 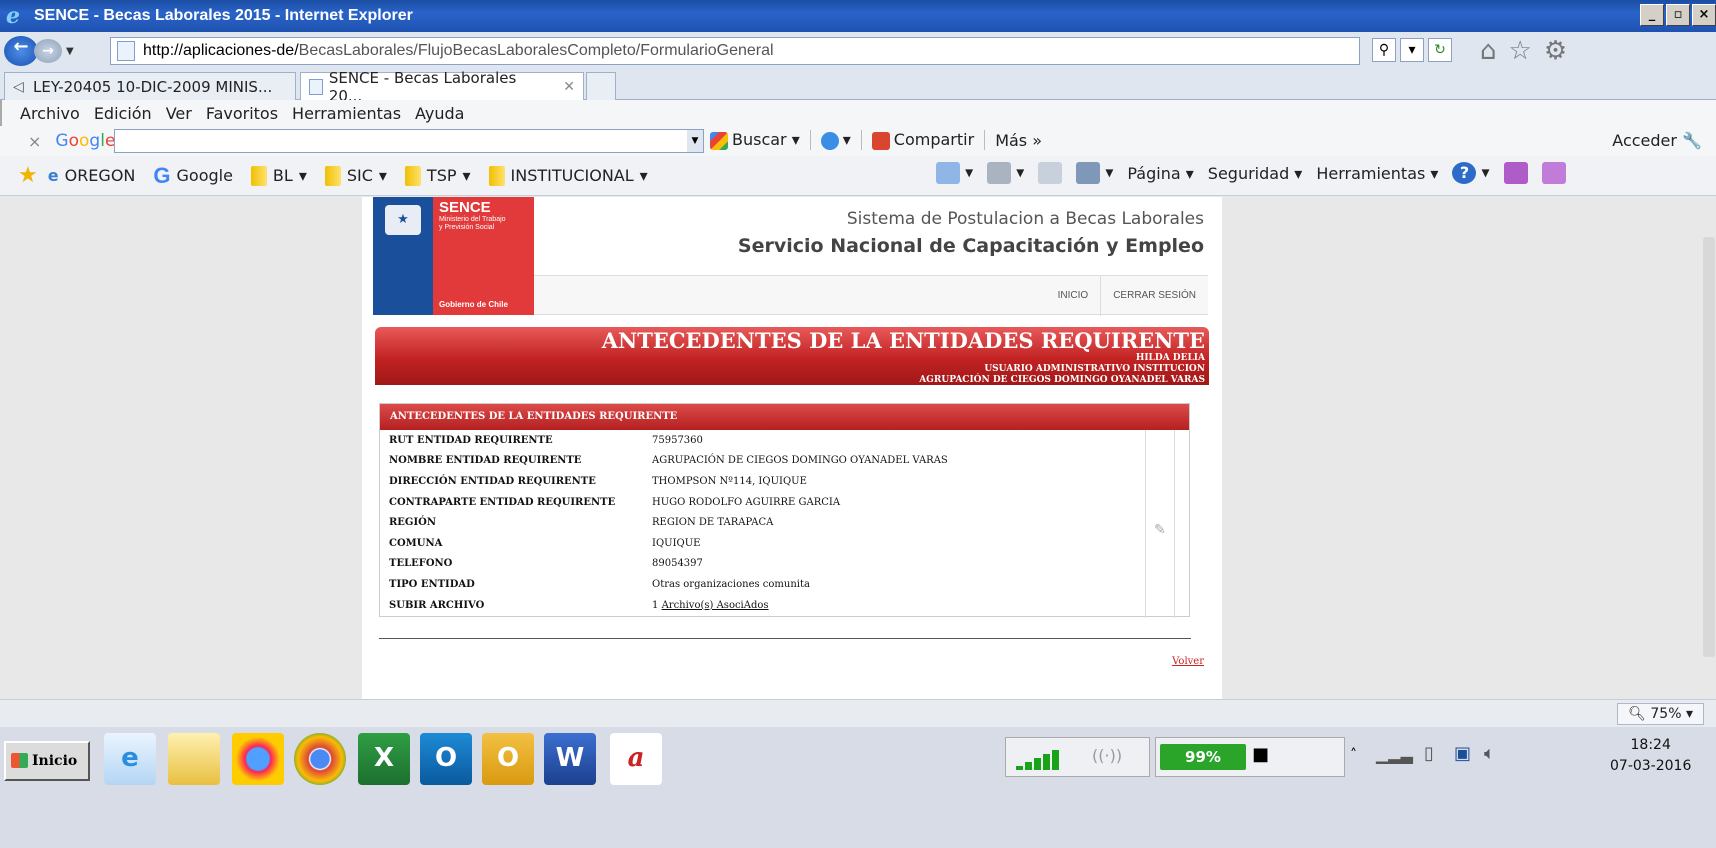 I want to click on edit-pencil-icon: ✎, so click(x=1160, y=530).